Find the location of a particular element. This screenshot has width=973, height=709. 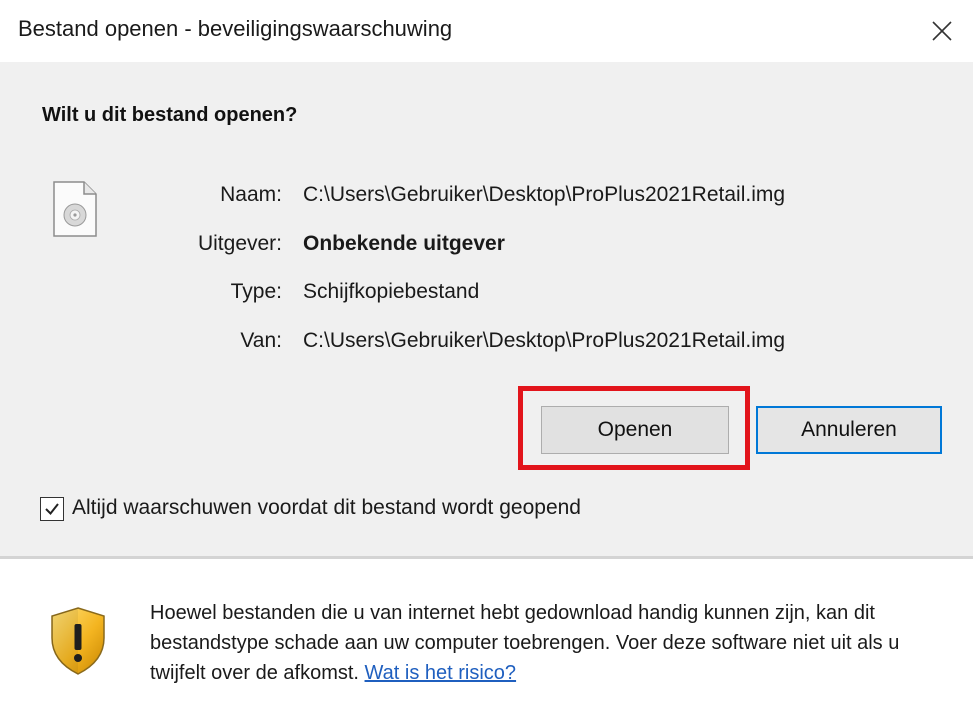

cancel-button: Annuleren is located at coordinates (849, 430).